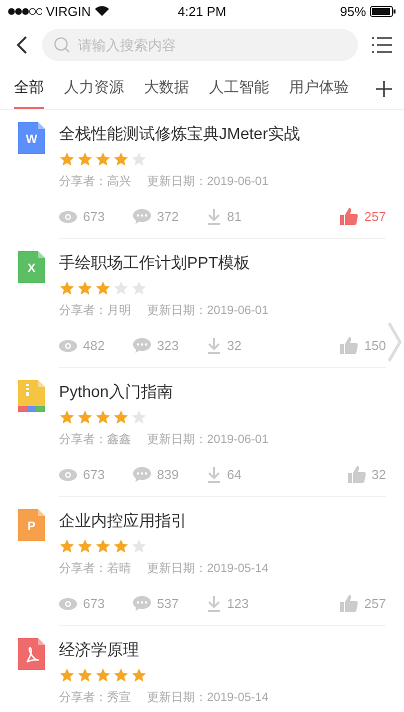 The width and height of the screenshot is (404, 712). I want to click on wifi-icon, so click(101, 11).